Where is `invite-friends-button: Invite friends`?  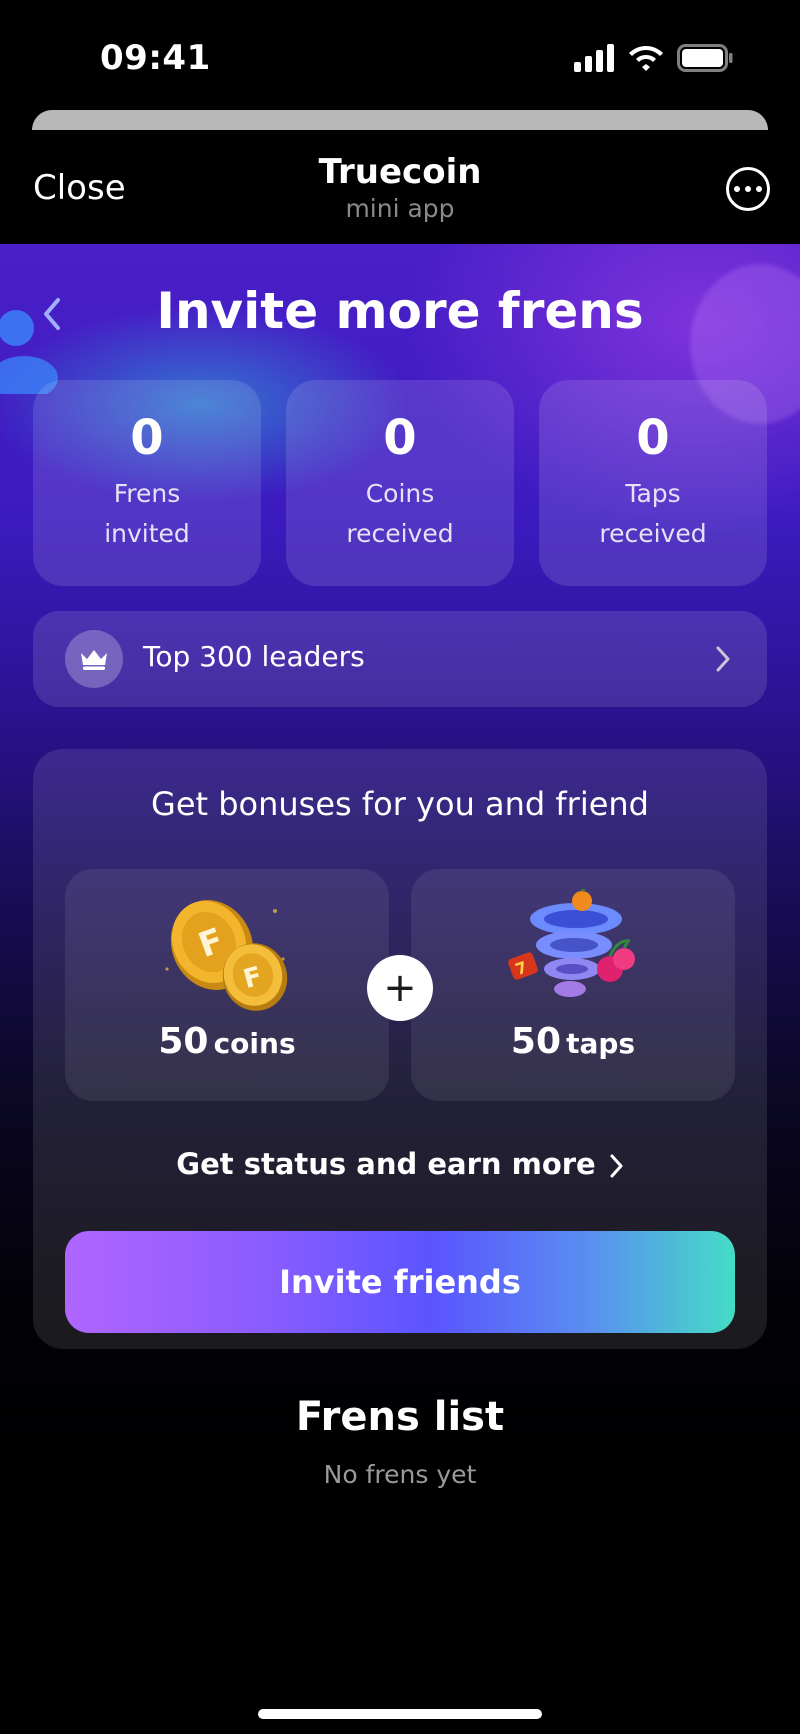
invite-friends-button: Invite friends is located at coordinates (400, 1282).